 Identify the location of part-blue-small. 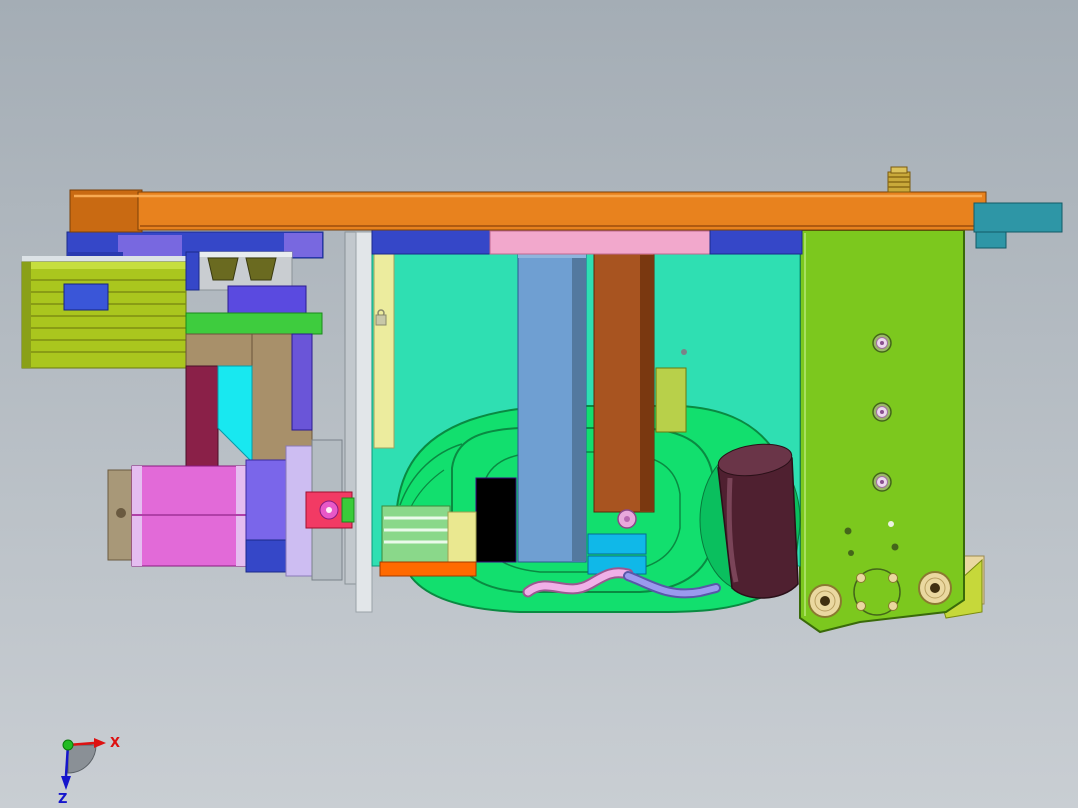
(192, 271).